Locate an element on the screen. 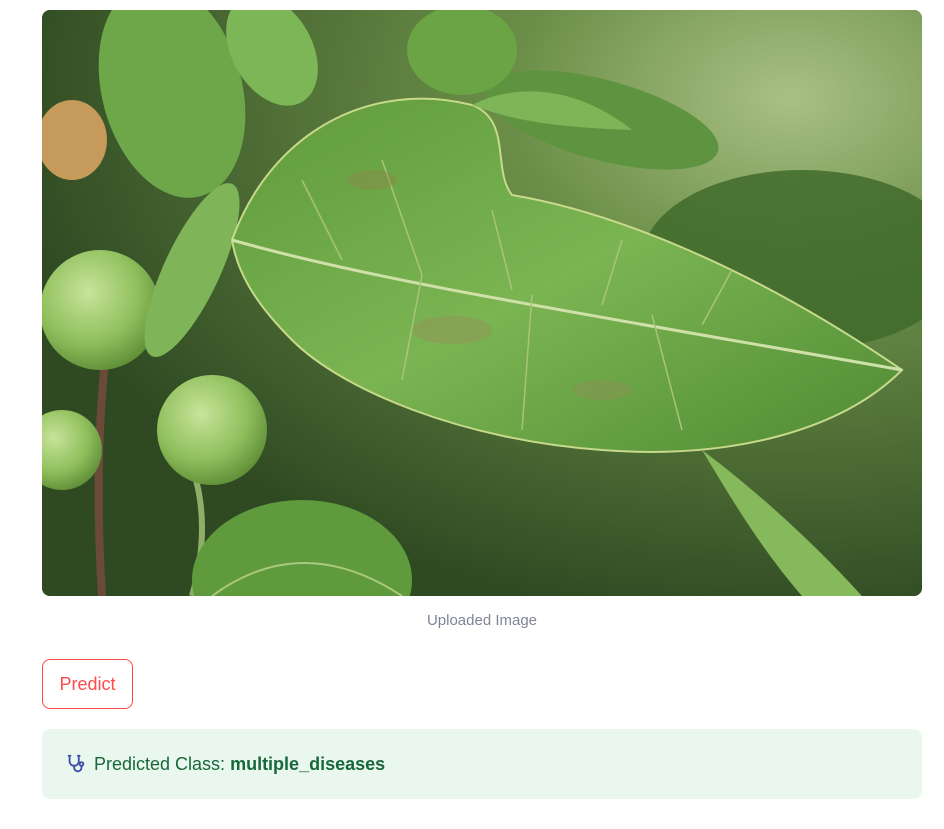  stethoscope-icon is located at coordinates (76, 764).